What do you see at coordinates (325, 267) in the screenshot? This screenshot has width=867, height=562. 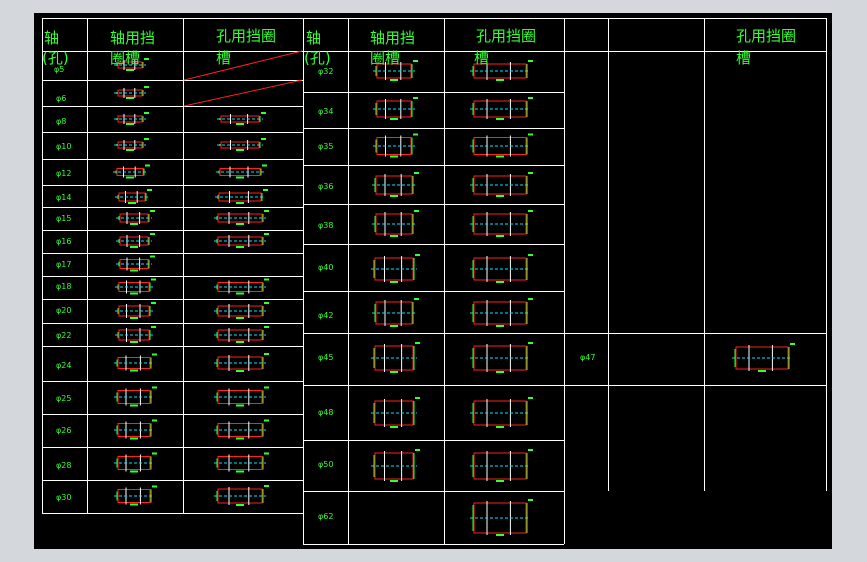 I see `t2-row-label: φ40` at bounding box center [325, 267].